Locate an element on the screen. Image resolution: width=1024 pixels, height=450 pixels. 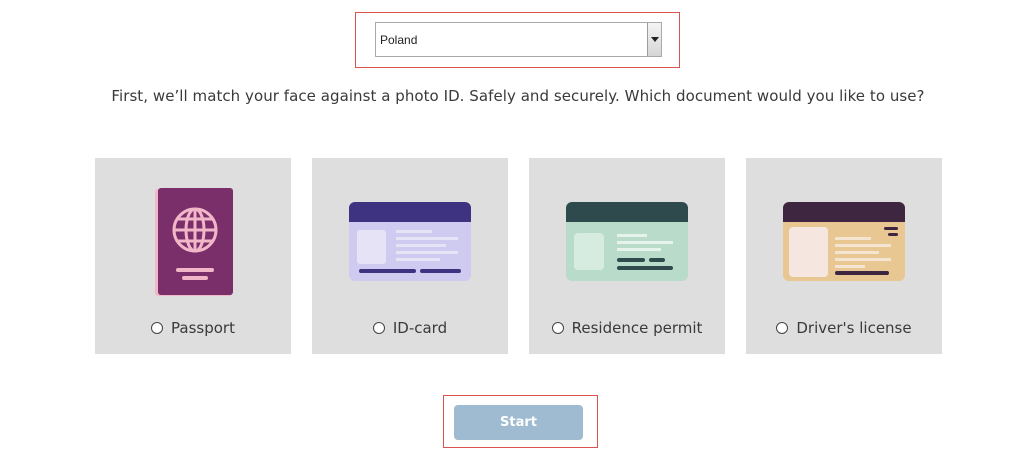
option-id-card: ID-card is located at coordinates (410, 328).